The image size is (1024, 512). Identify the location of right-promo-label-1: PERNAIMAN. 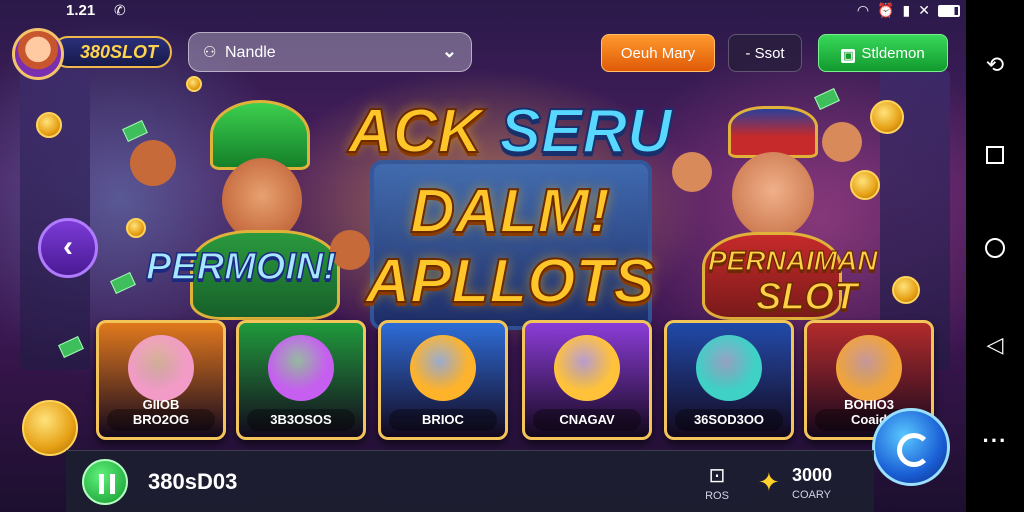
(792, 260).